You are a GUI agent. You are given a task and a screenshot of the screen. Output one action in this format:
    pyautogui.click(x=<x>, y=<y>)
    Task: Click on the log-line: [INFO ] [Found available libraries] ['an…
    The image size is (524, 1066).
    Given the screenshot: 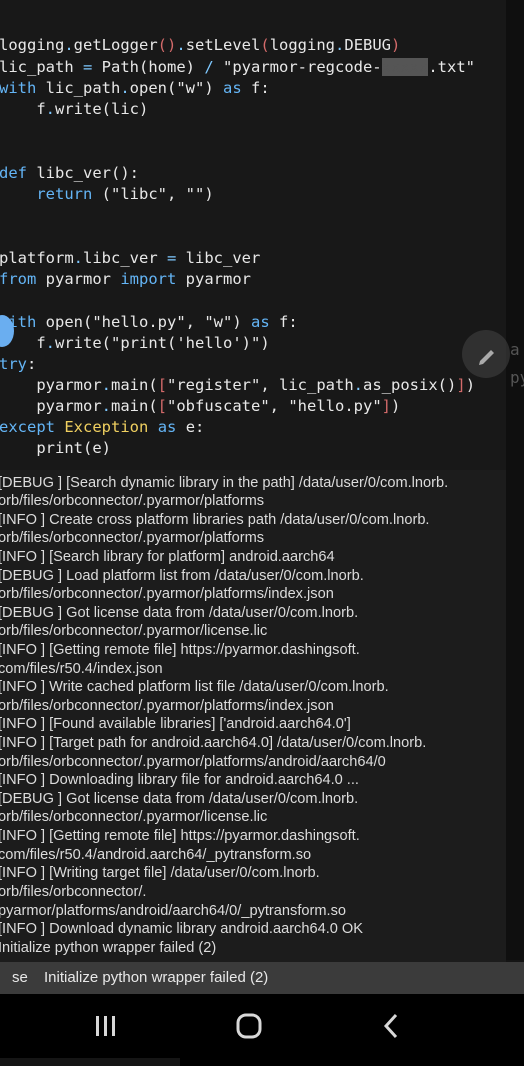 What is the action you would take?
    pyautogui.click(x=175, y=724)
    